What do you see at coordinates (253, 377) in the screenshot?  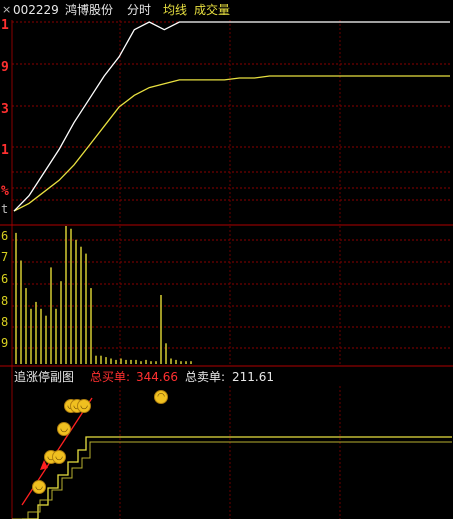 I see `sell-total-value: 211.61` at bounding box center [253, 377].